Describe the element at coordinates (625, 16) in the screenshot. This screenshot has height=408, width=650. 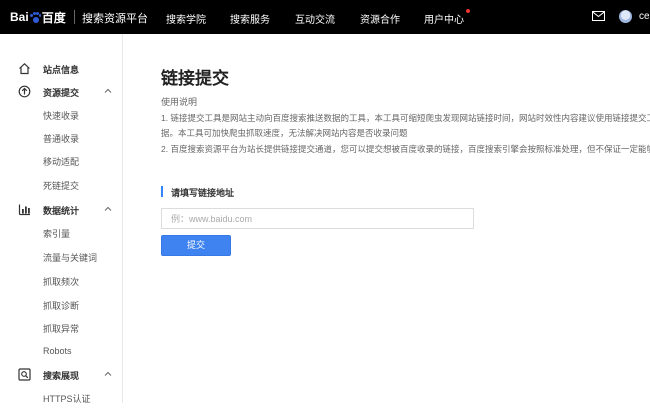
I see `avatar` at that location.